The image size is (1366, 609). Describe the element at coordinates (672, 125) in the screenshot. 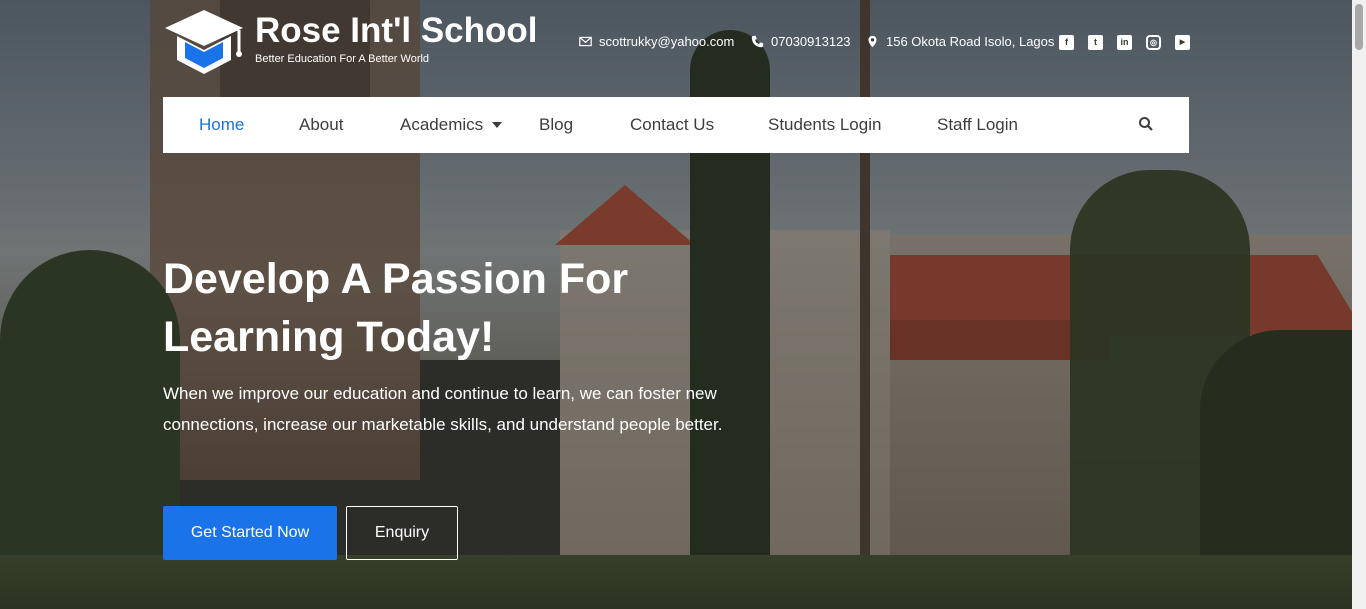

I see `nav-item-contact-us: Contact Us` at that location.